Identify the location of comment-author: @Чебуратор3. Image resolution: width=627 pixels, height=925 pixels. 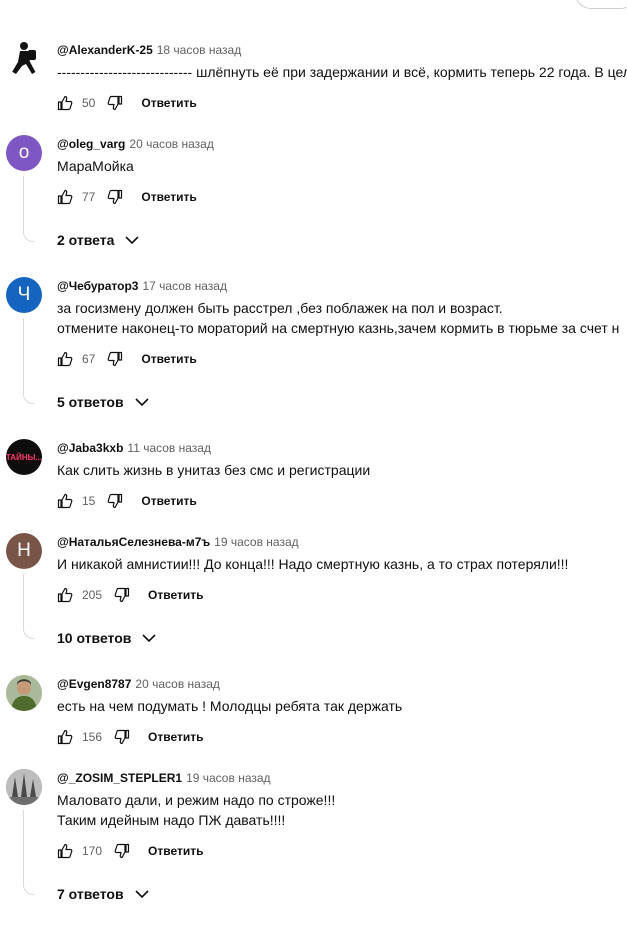
(97, 286).